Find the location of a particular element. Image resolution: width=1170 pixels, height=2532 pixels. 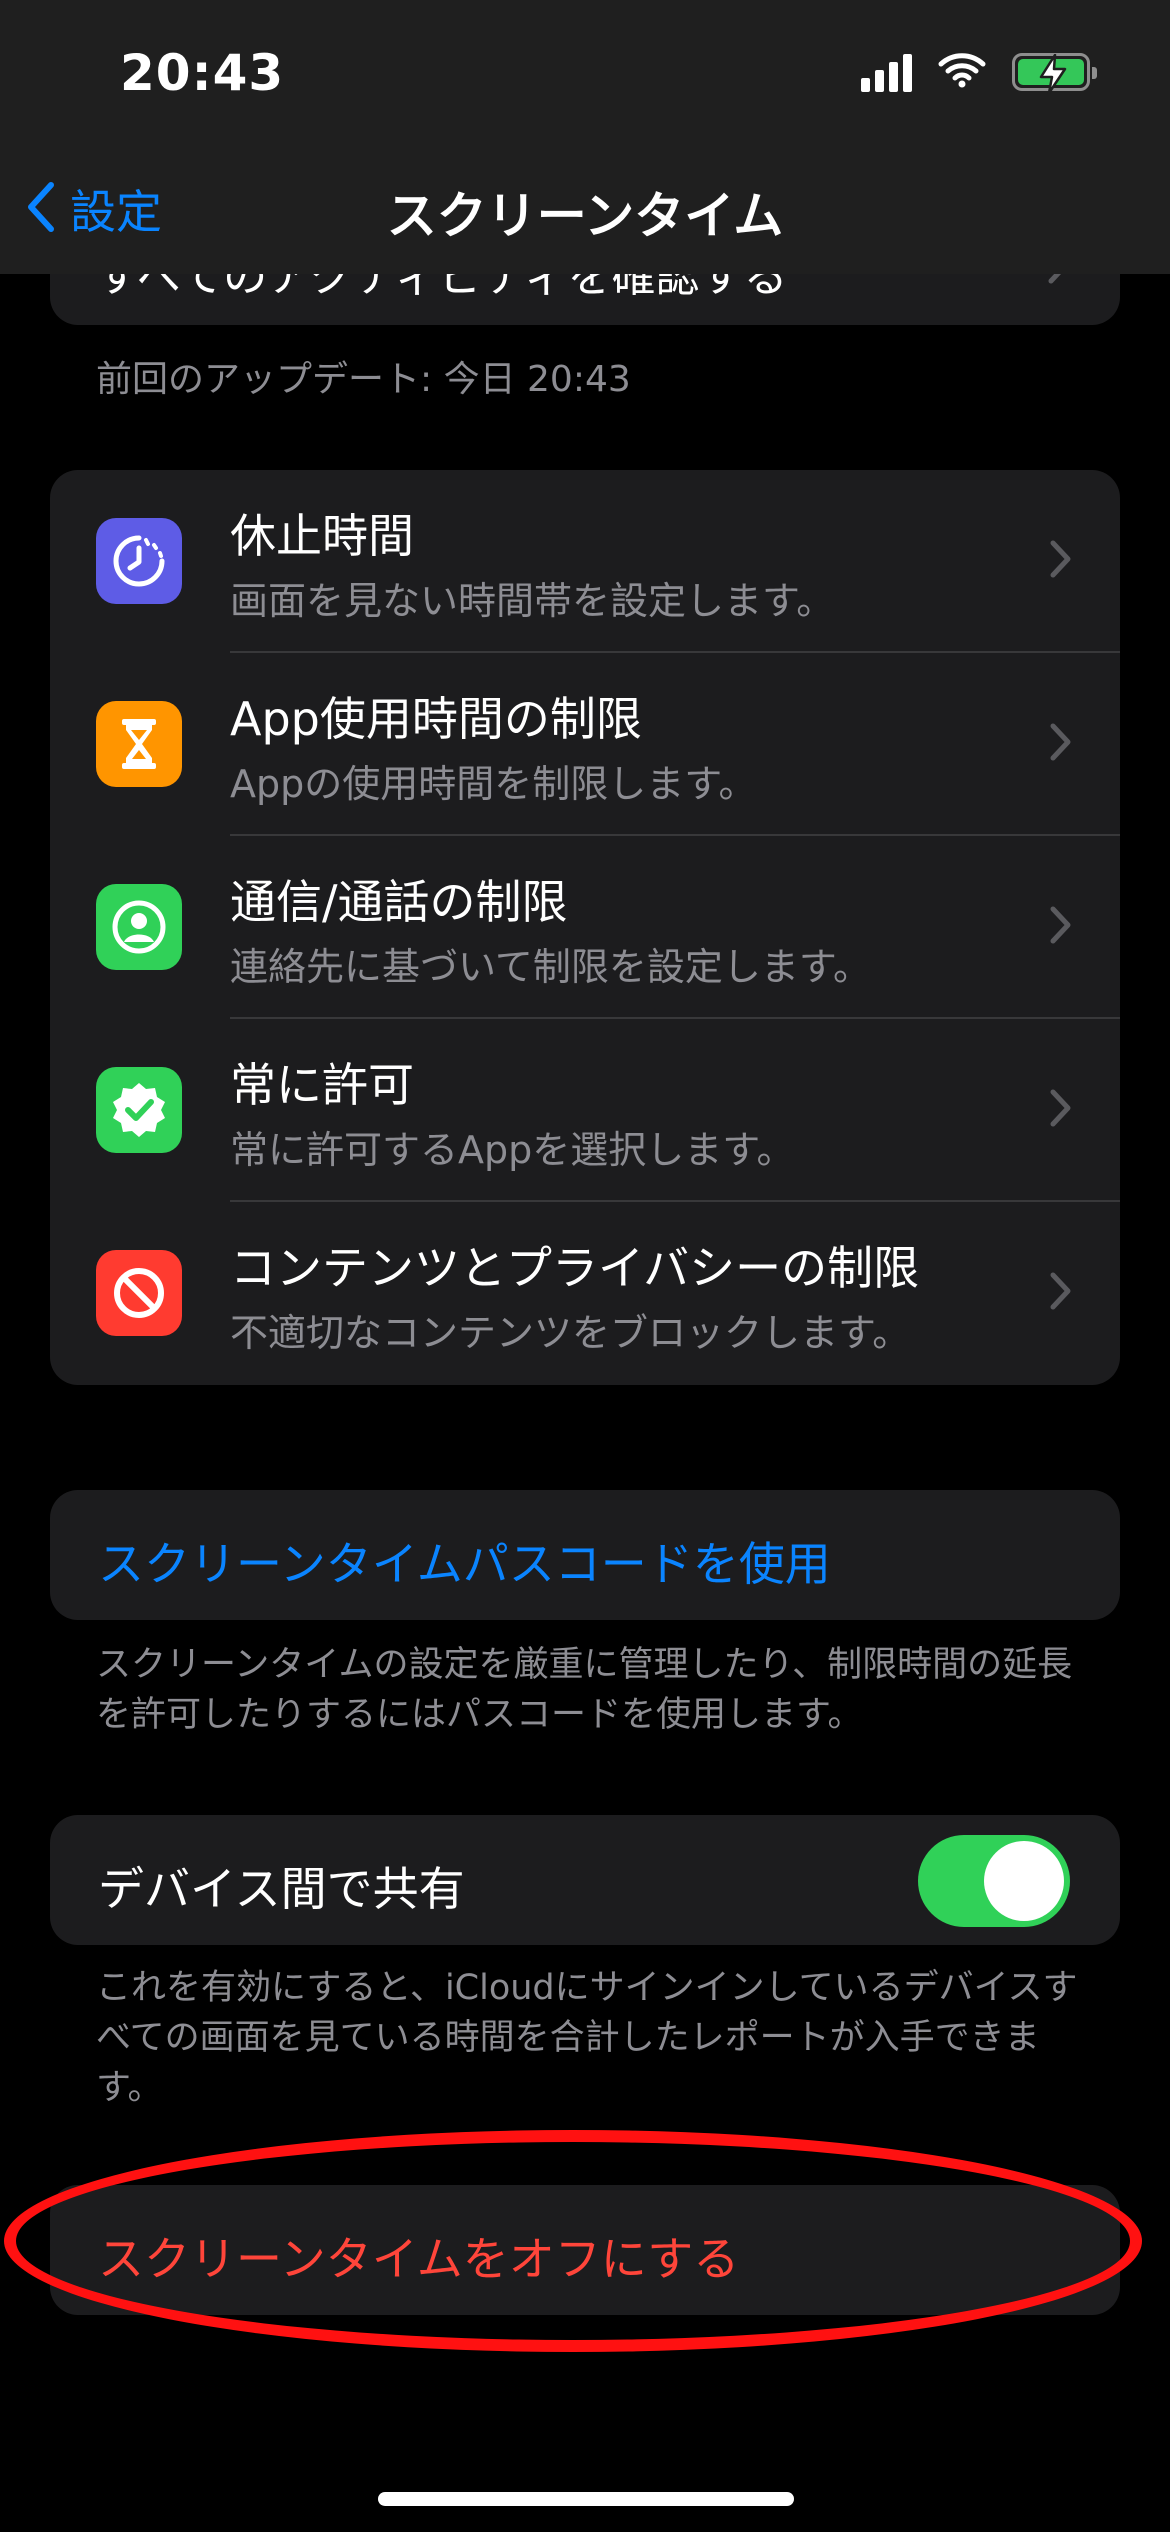

row-subtitle: 不適切なコンテンツをブロックします。 is located at coordinates (570, 1333).